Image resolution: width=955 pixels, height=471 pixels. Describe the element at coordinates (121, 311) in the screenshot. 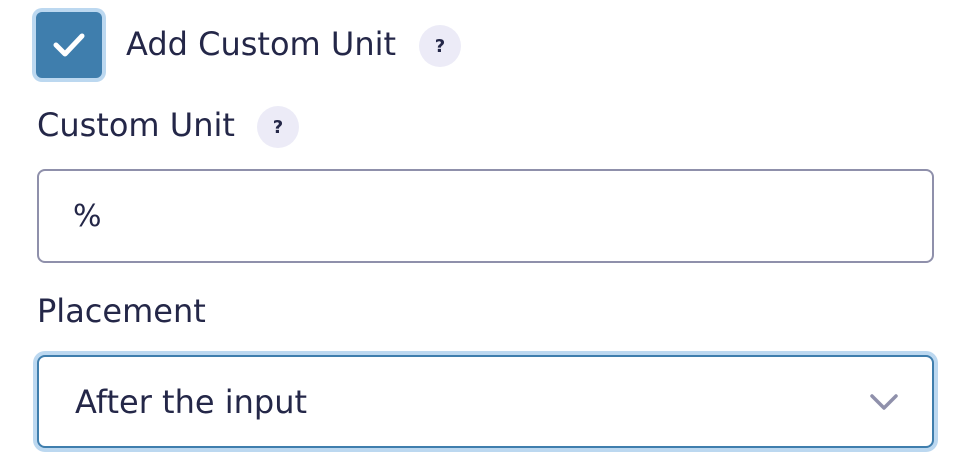

I see `placement-label: Placement` at that location.